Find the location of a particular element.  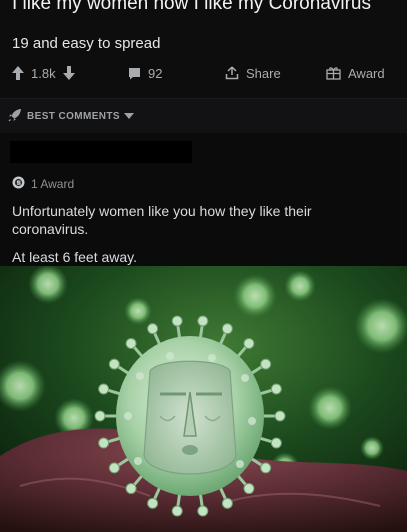

share-label: Share is located at coordinates (263, 73).